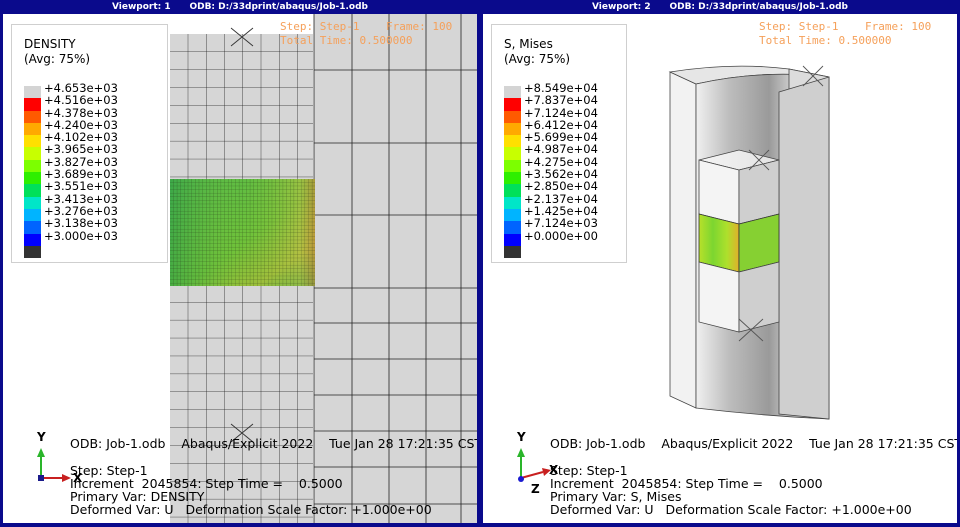 This screenshot has width=960, height=527. Describe the element at coordinates (561, 223) in the screenshot. I see `legend-value: +7.124e+03` at that location.